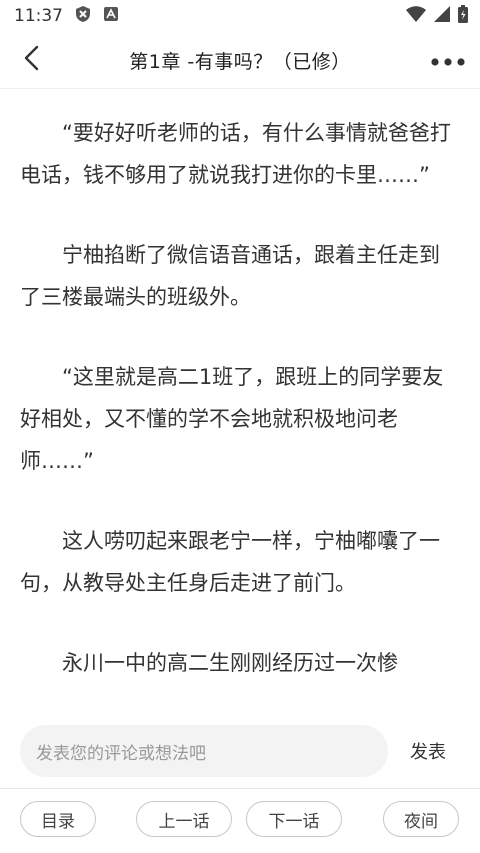 The height and width of the screenshot is (853, 480). I want to click on night-mode-button: 夜间, so click(421, 819).